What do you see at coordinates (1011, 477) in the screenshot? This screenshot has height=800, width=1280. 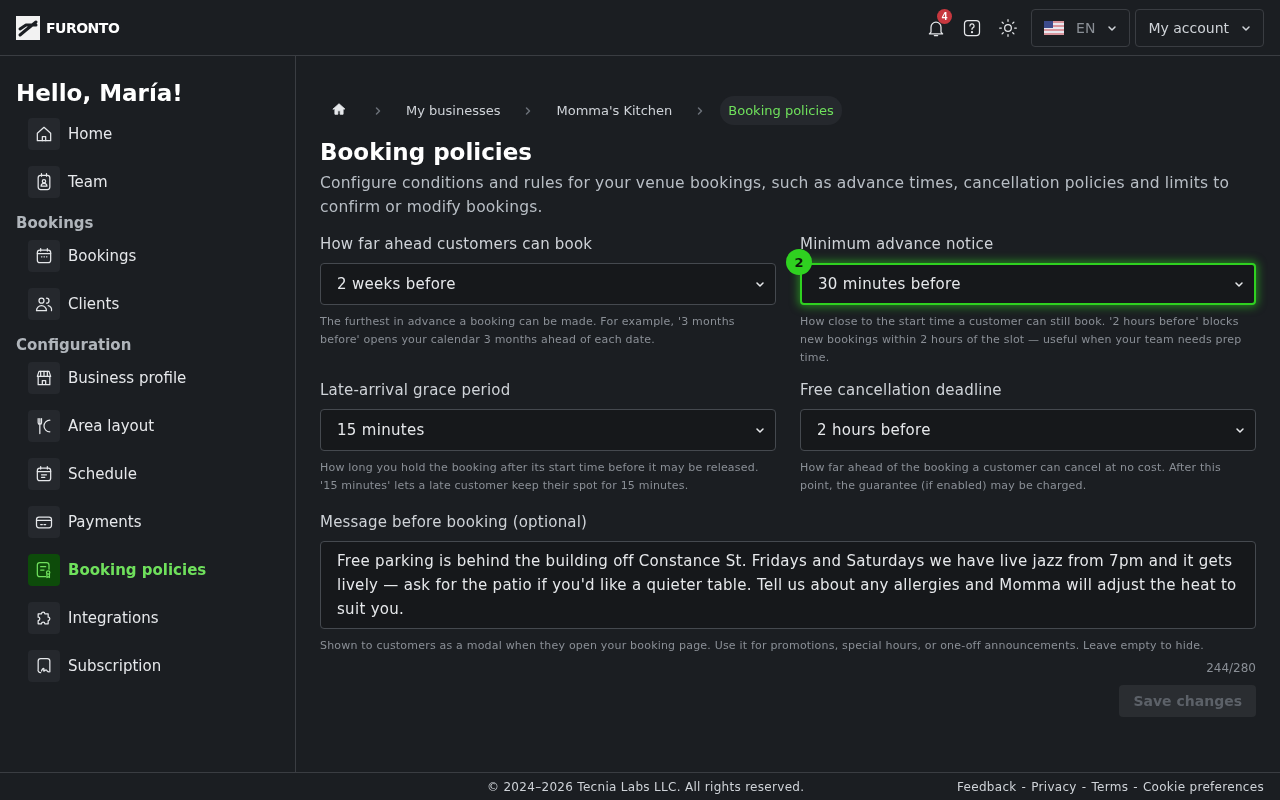 I see `help-text: How far ahead of the booking a customer can cancel at no cost. After this point, the guarantee (if enabled) may be charged.` at bounding box center [1011, 477].